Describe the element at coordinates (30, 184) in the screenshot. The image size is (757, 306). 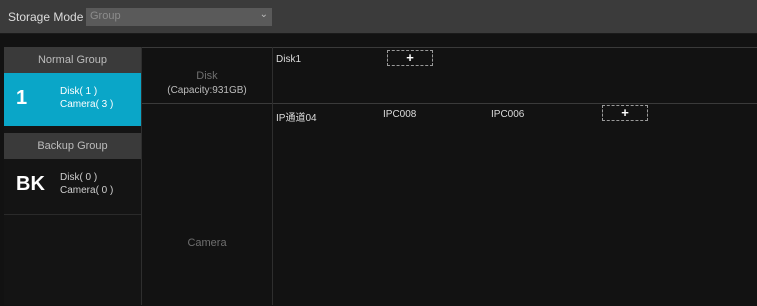
I see `group-number: BK` at that location.